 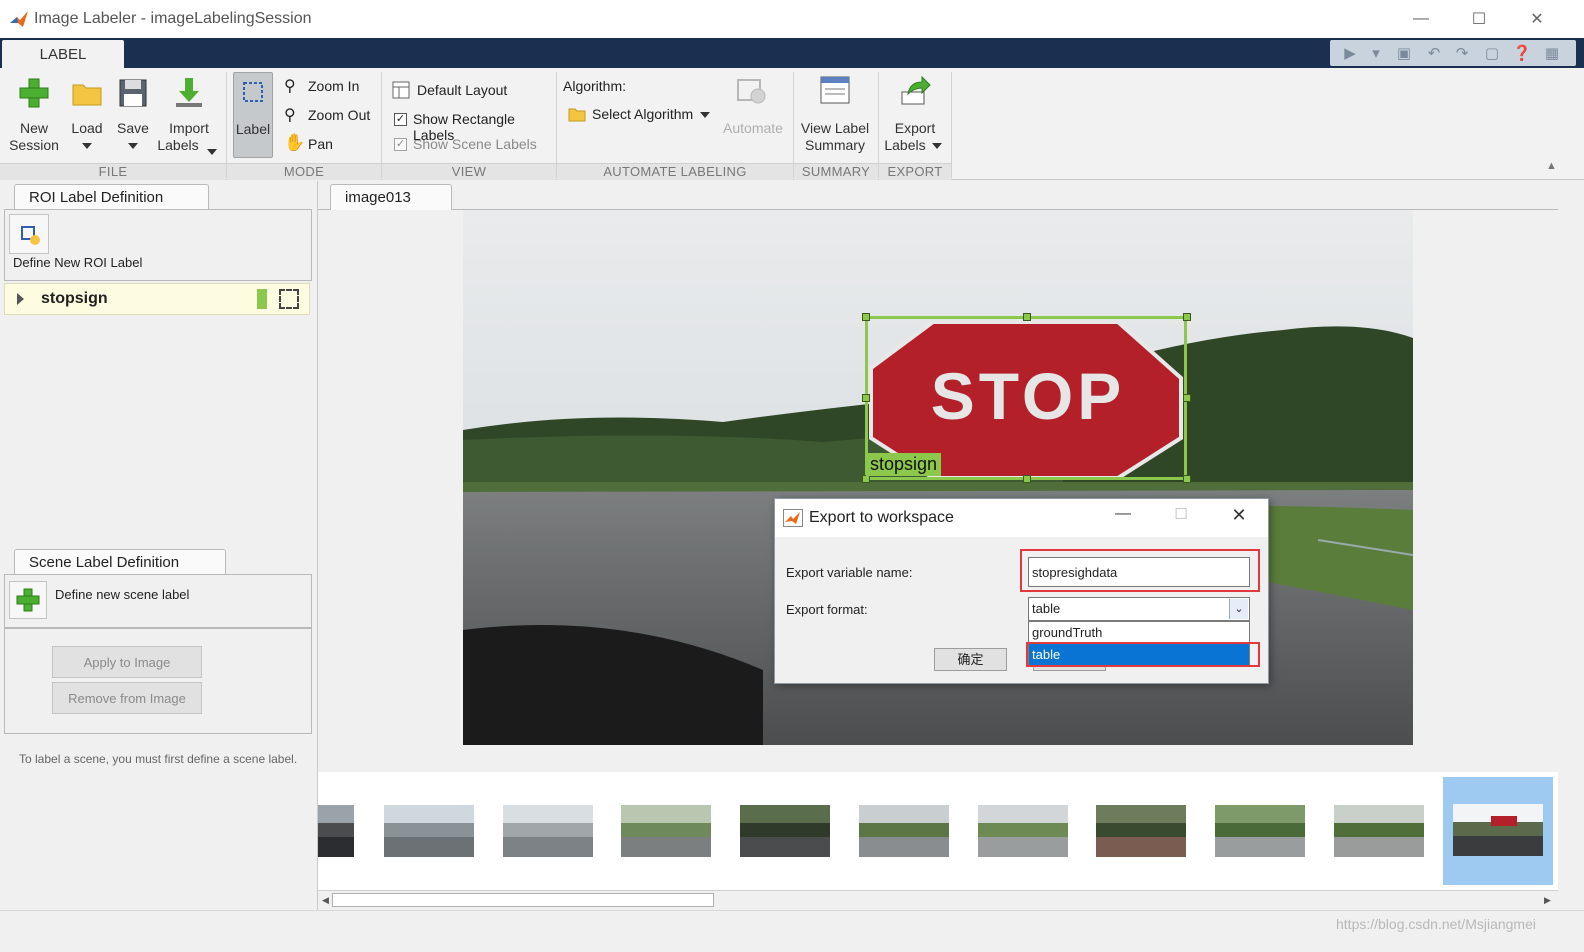 I want to click on define-new-roi-button, so click(x=29, y=234).